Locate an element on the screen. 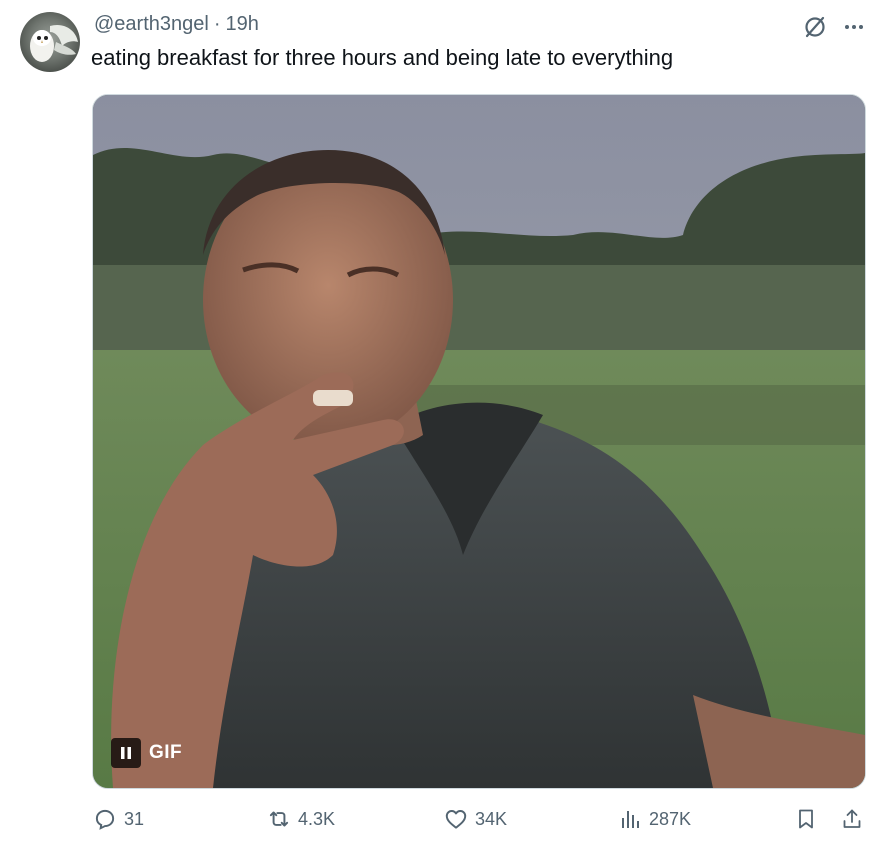 The height and width of the screenshot is (856, 886). reply-button: 31 is located at coordinates (118, 819).